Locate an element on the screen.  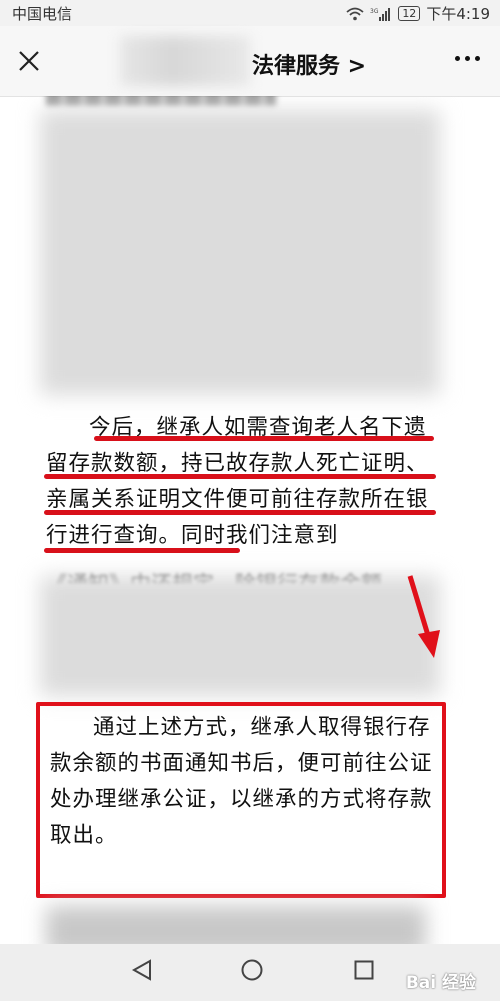
status-icons: 3G 12 下午4:19 is located at coordinates (418, 13).